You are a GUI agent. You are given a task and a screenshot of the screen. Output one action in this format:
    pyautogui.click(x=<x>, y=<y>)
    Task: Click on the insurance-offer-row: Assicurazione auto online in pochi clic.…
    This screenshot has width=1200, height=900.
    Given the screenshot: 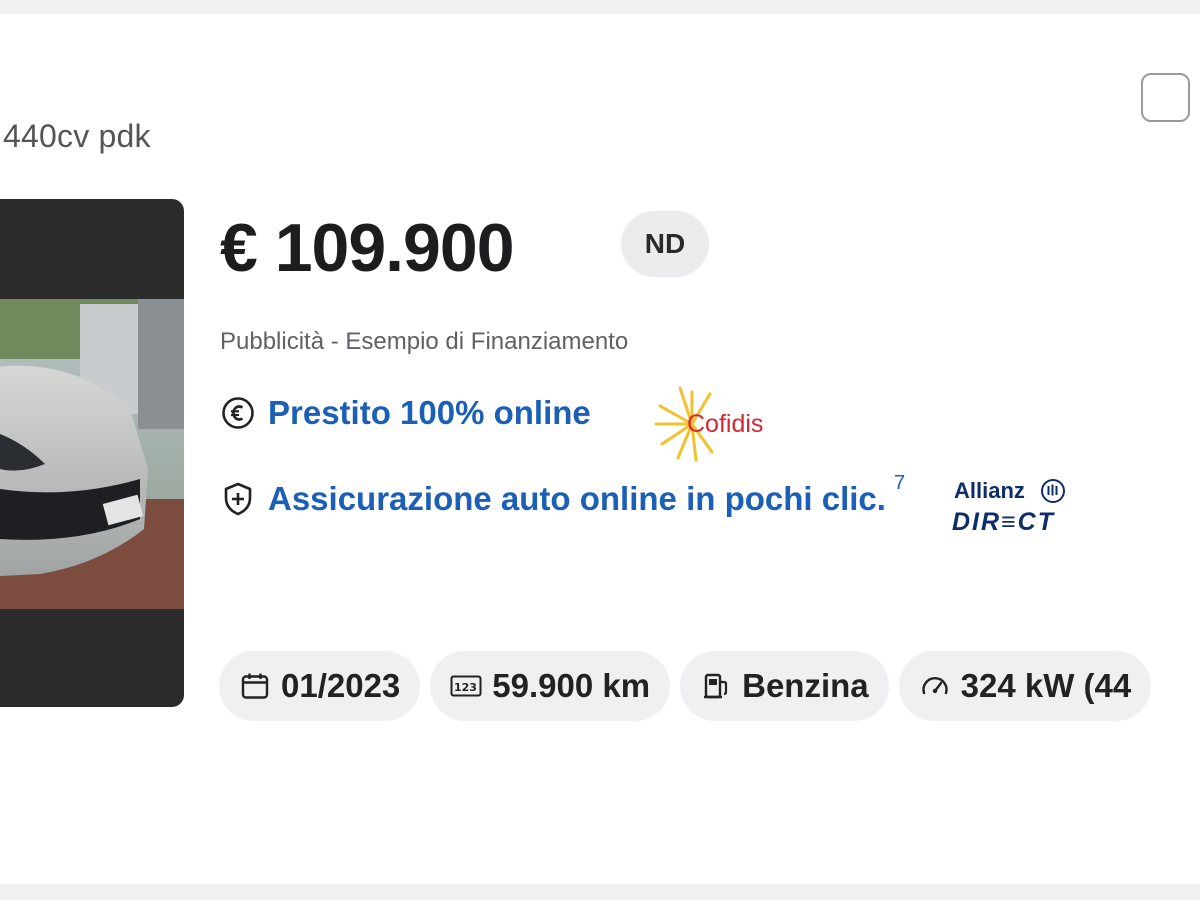 What is the action you would take?
    pyautogui.click(x=562, y=499)
    